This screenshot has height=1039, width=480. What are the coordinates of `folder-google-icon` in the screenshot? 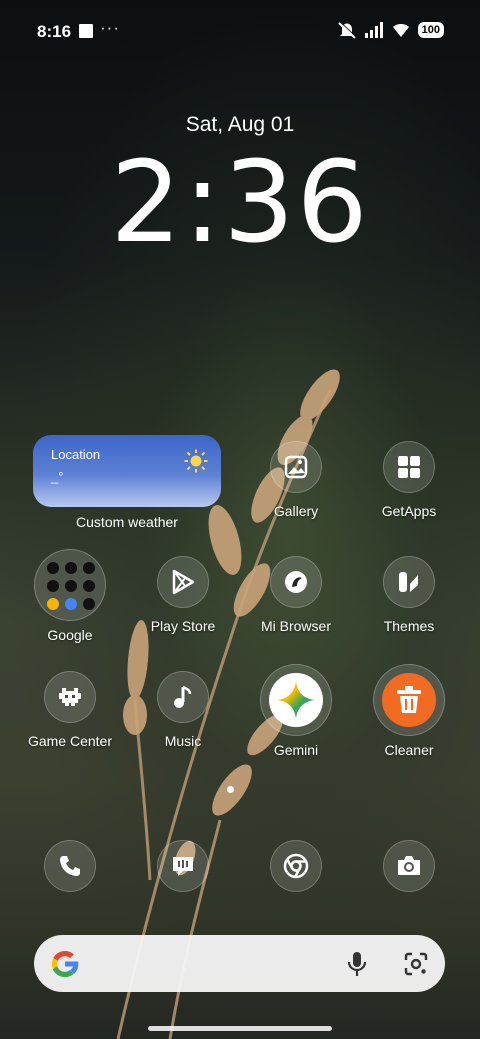 It's located at (70, 585).